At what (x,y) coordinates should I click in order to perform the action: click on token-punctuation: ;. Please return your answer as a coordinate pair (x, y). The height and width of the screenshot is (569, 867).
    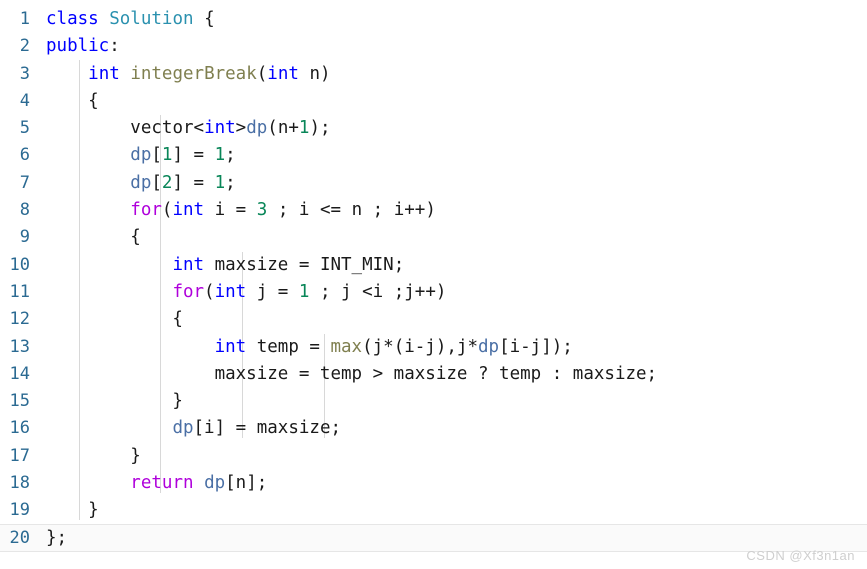
    Looking at the image, I should click on (230, 155).